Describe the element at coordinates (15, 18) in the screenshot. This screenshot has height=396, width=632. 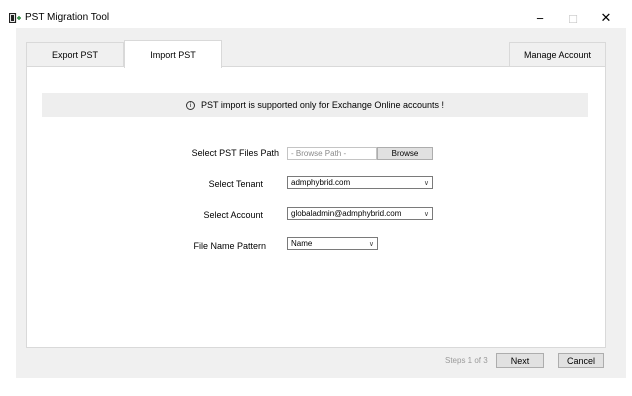
I see `app-logo-icon` at that location.